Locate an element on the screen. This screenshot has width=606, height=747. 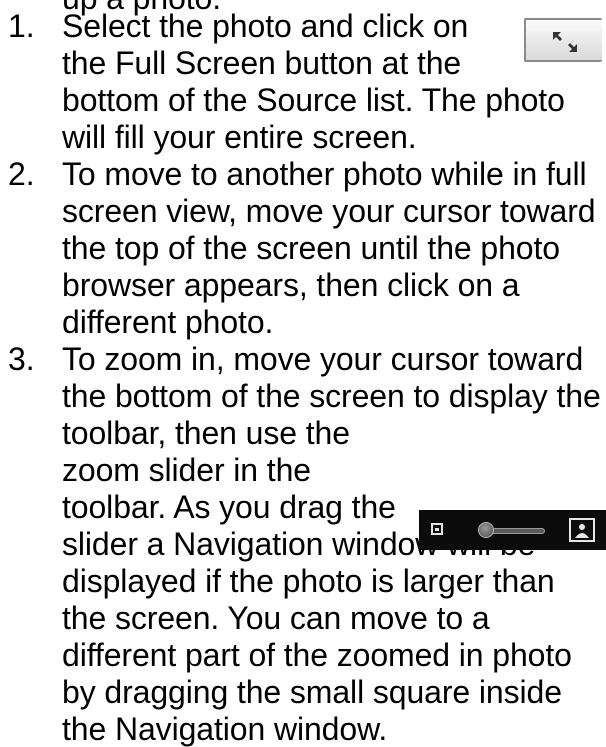
step-3-line-5: toolbar. As you drag the is located at coordinates (229, 507).